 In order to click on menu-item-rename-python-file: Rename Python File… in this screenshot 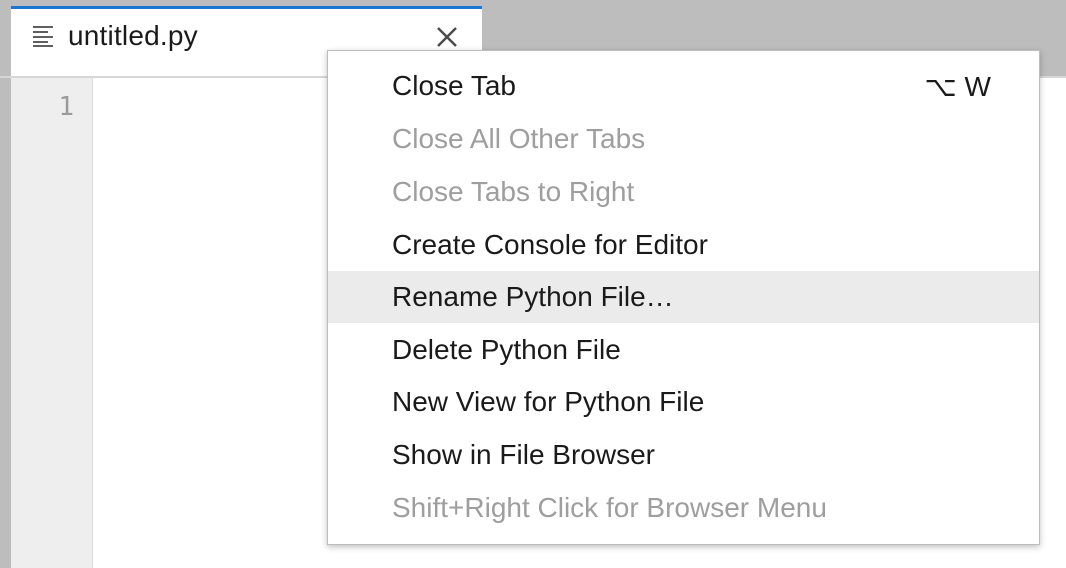, I will do `click(683, 297)`.